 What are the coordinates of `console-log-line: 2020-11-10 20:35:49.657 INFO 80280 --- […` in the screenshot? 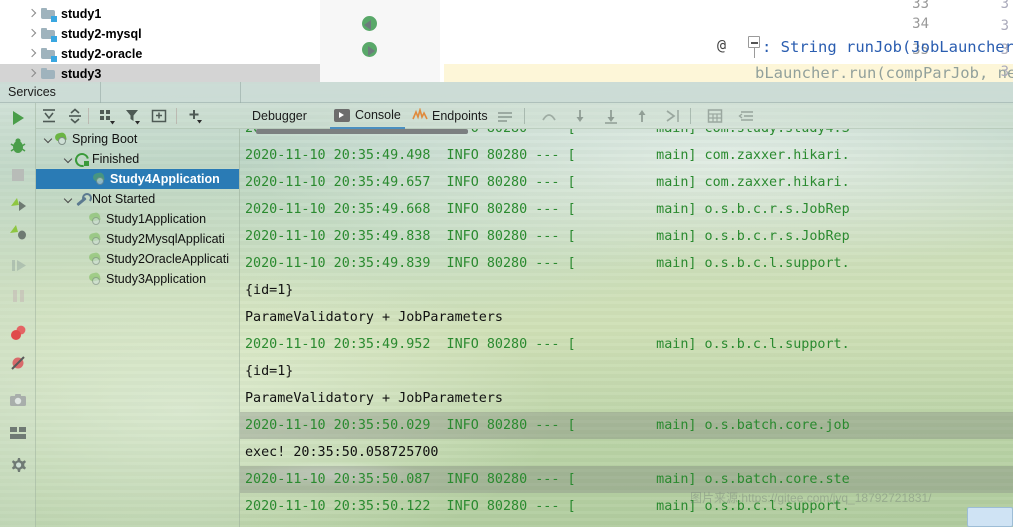 It's located at (547, 182).